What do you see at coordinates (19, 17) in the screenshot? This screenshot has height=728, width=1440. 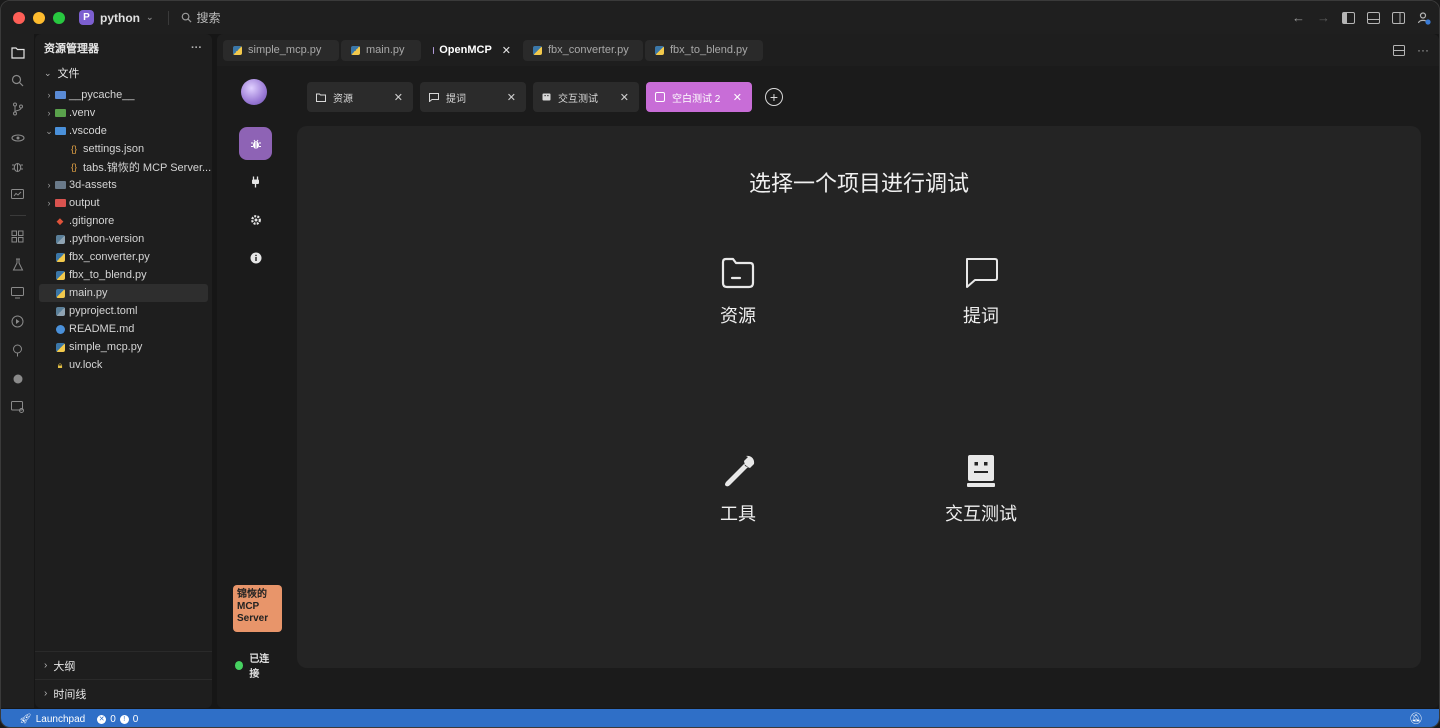 I see `close-window-button` at bounding box center [19, 17].